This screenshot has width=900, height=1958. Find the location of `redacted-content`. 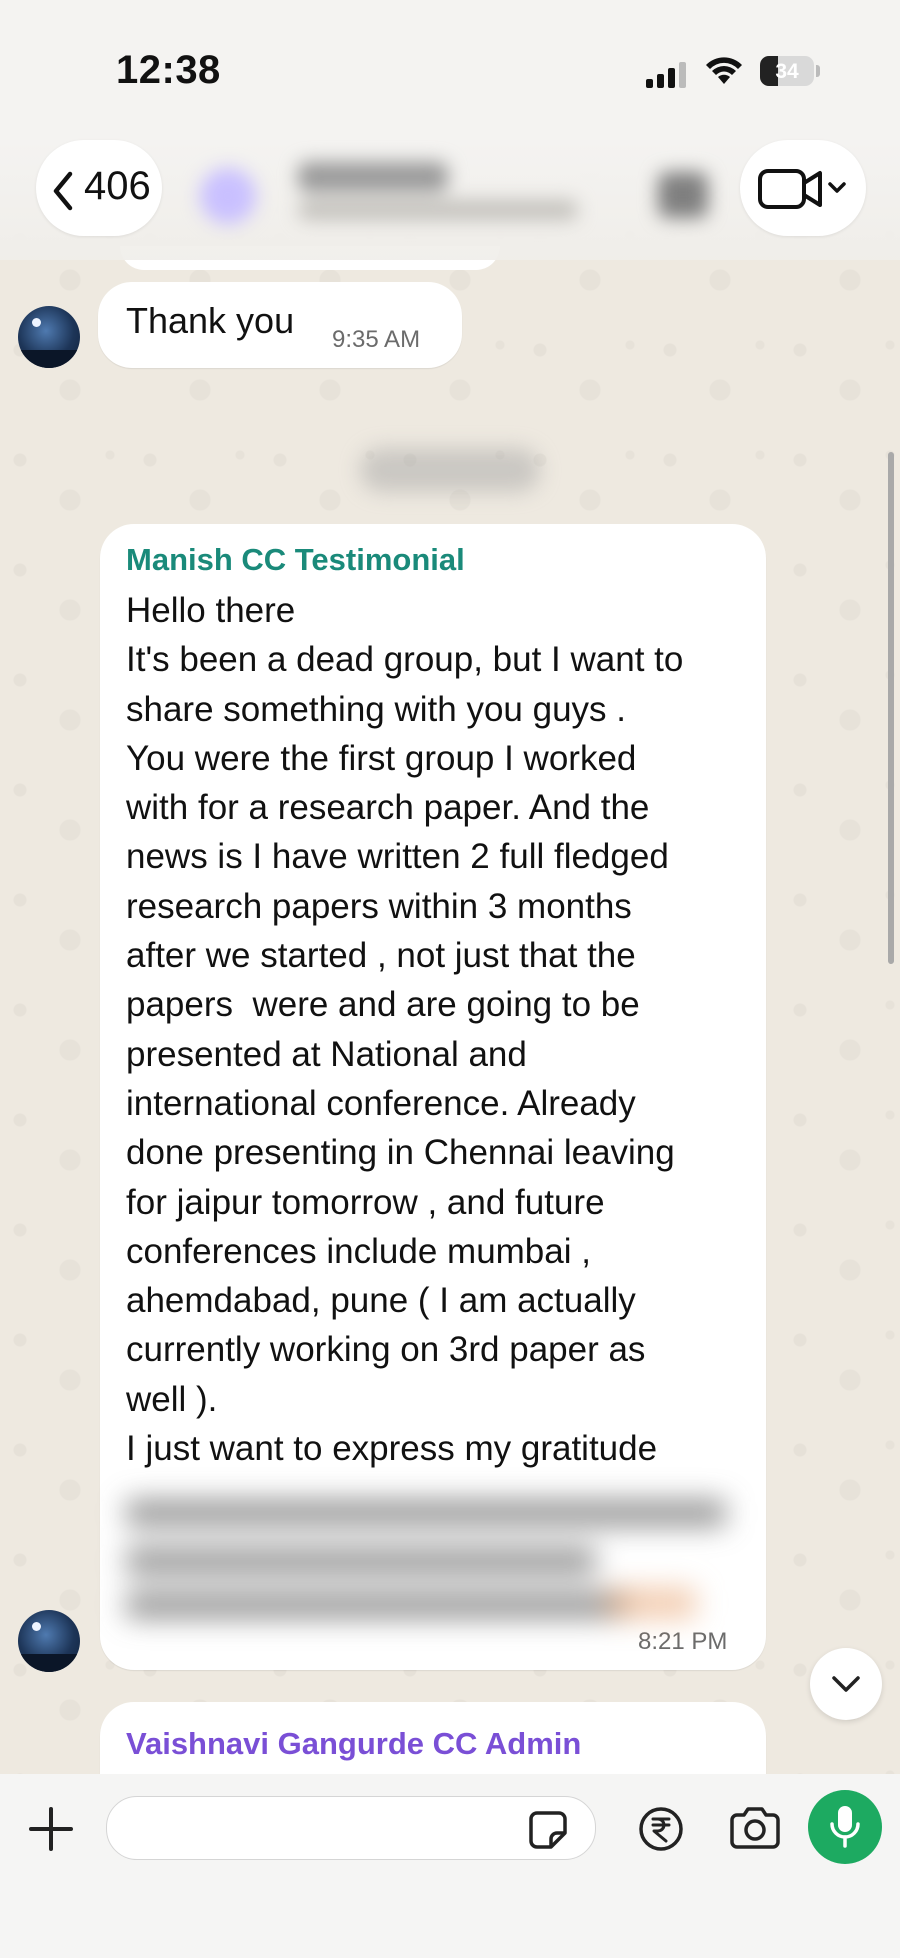

redacted-content is located at coordinates (386, 1559).